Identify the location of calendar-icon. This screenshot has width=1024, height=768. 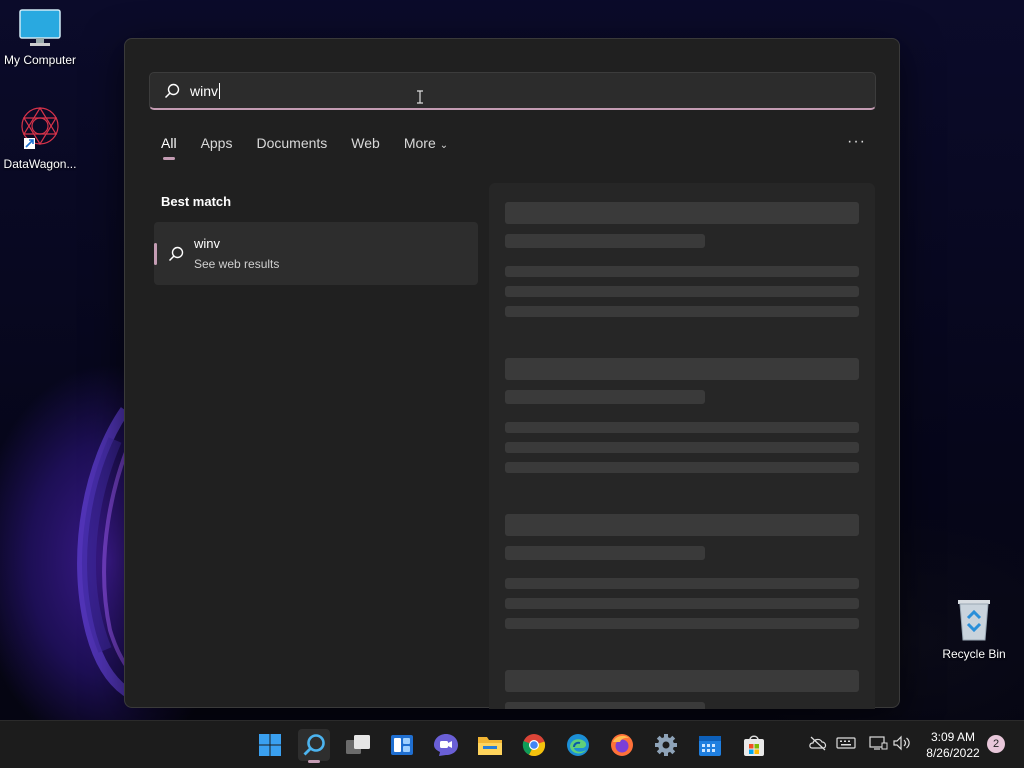
(710, 746).